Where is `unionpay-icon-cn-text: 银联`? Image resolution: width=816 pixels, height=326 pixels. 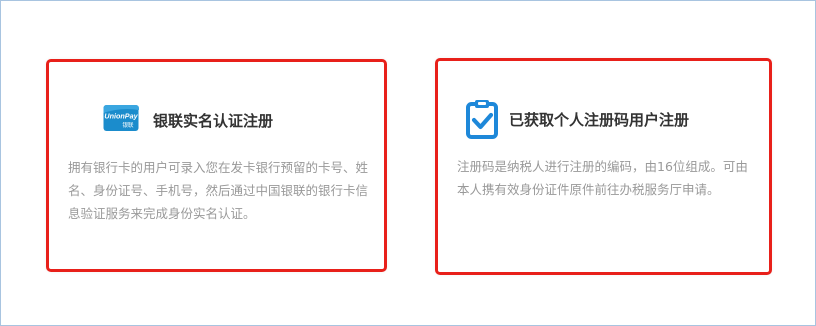 unionpay-icon-cn-text: 银联 is located at coordinates (128, 125).